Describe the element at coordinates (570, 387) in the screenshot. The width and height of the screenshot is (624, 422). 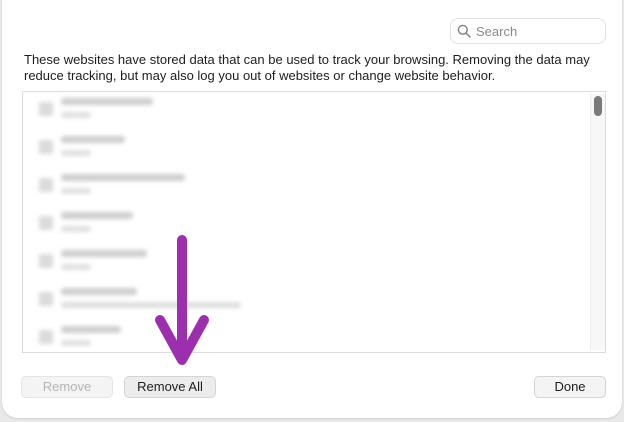
I see `done-button: Done` at that location.